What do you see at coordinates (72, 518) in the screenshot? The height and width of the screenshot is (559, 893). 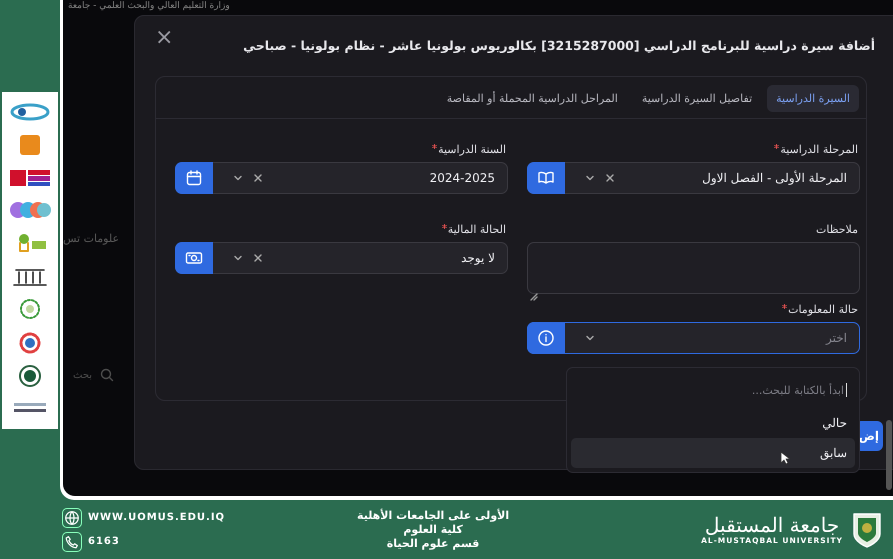 I see `globe-icon` at bounding box center [72, 518].